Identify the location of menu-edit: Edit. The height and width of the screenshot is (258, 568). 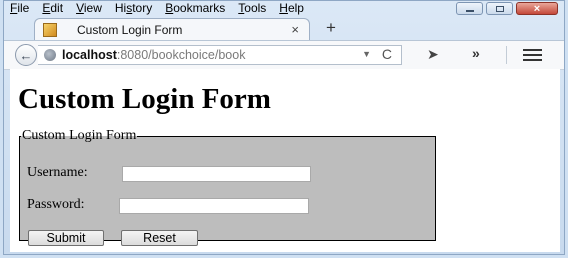
(52, 9).